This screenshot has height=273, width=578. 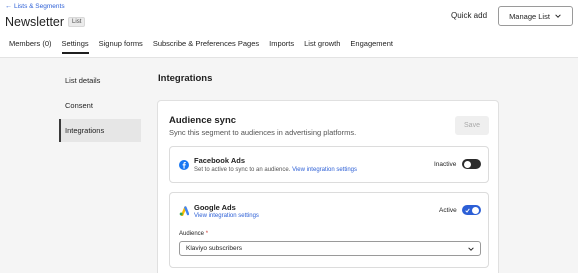 I want to click on tab-list-growth: List growth, so click(x=322, y=46).